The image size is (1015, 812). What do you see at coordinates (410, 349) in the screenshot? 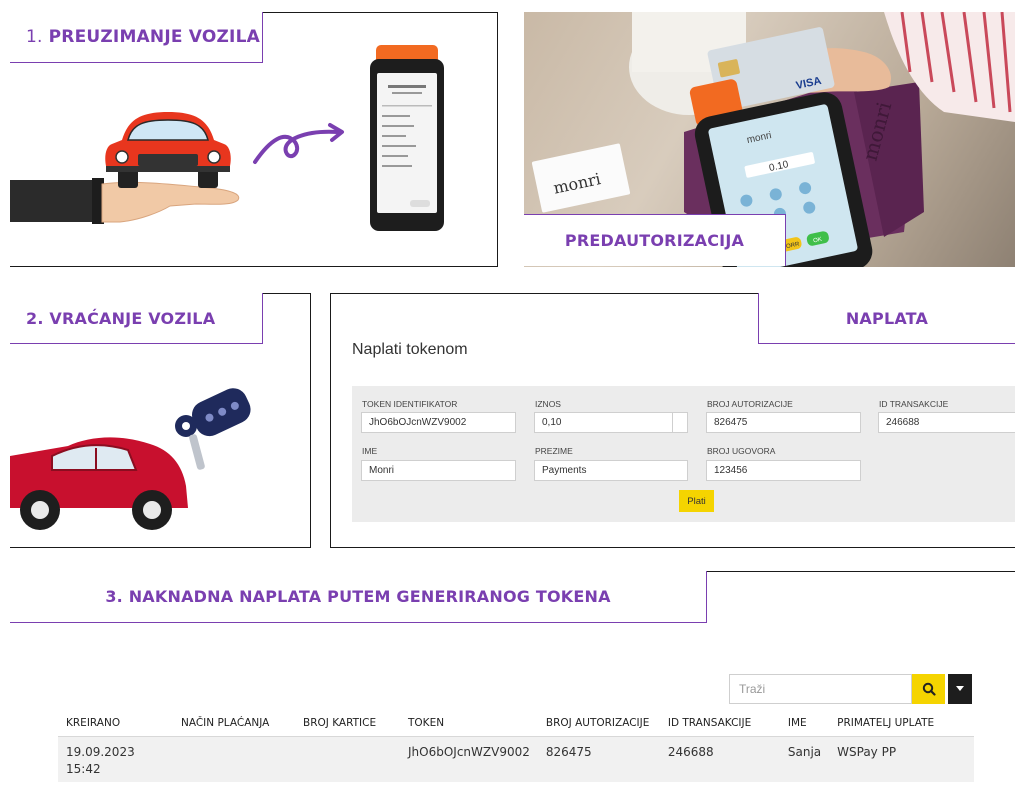
I see `form-title: Naplati tokenom` at bounding box center [410, 349].